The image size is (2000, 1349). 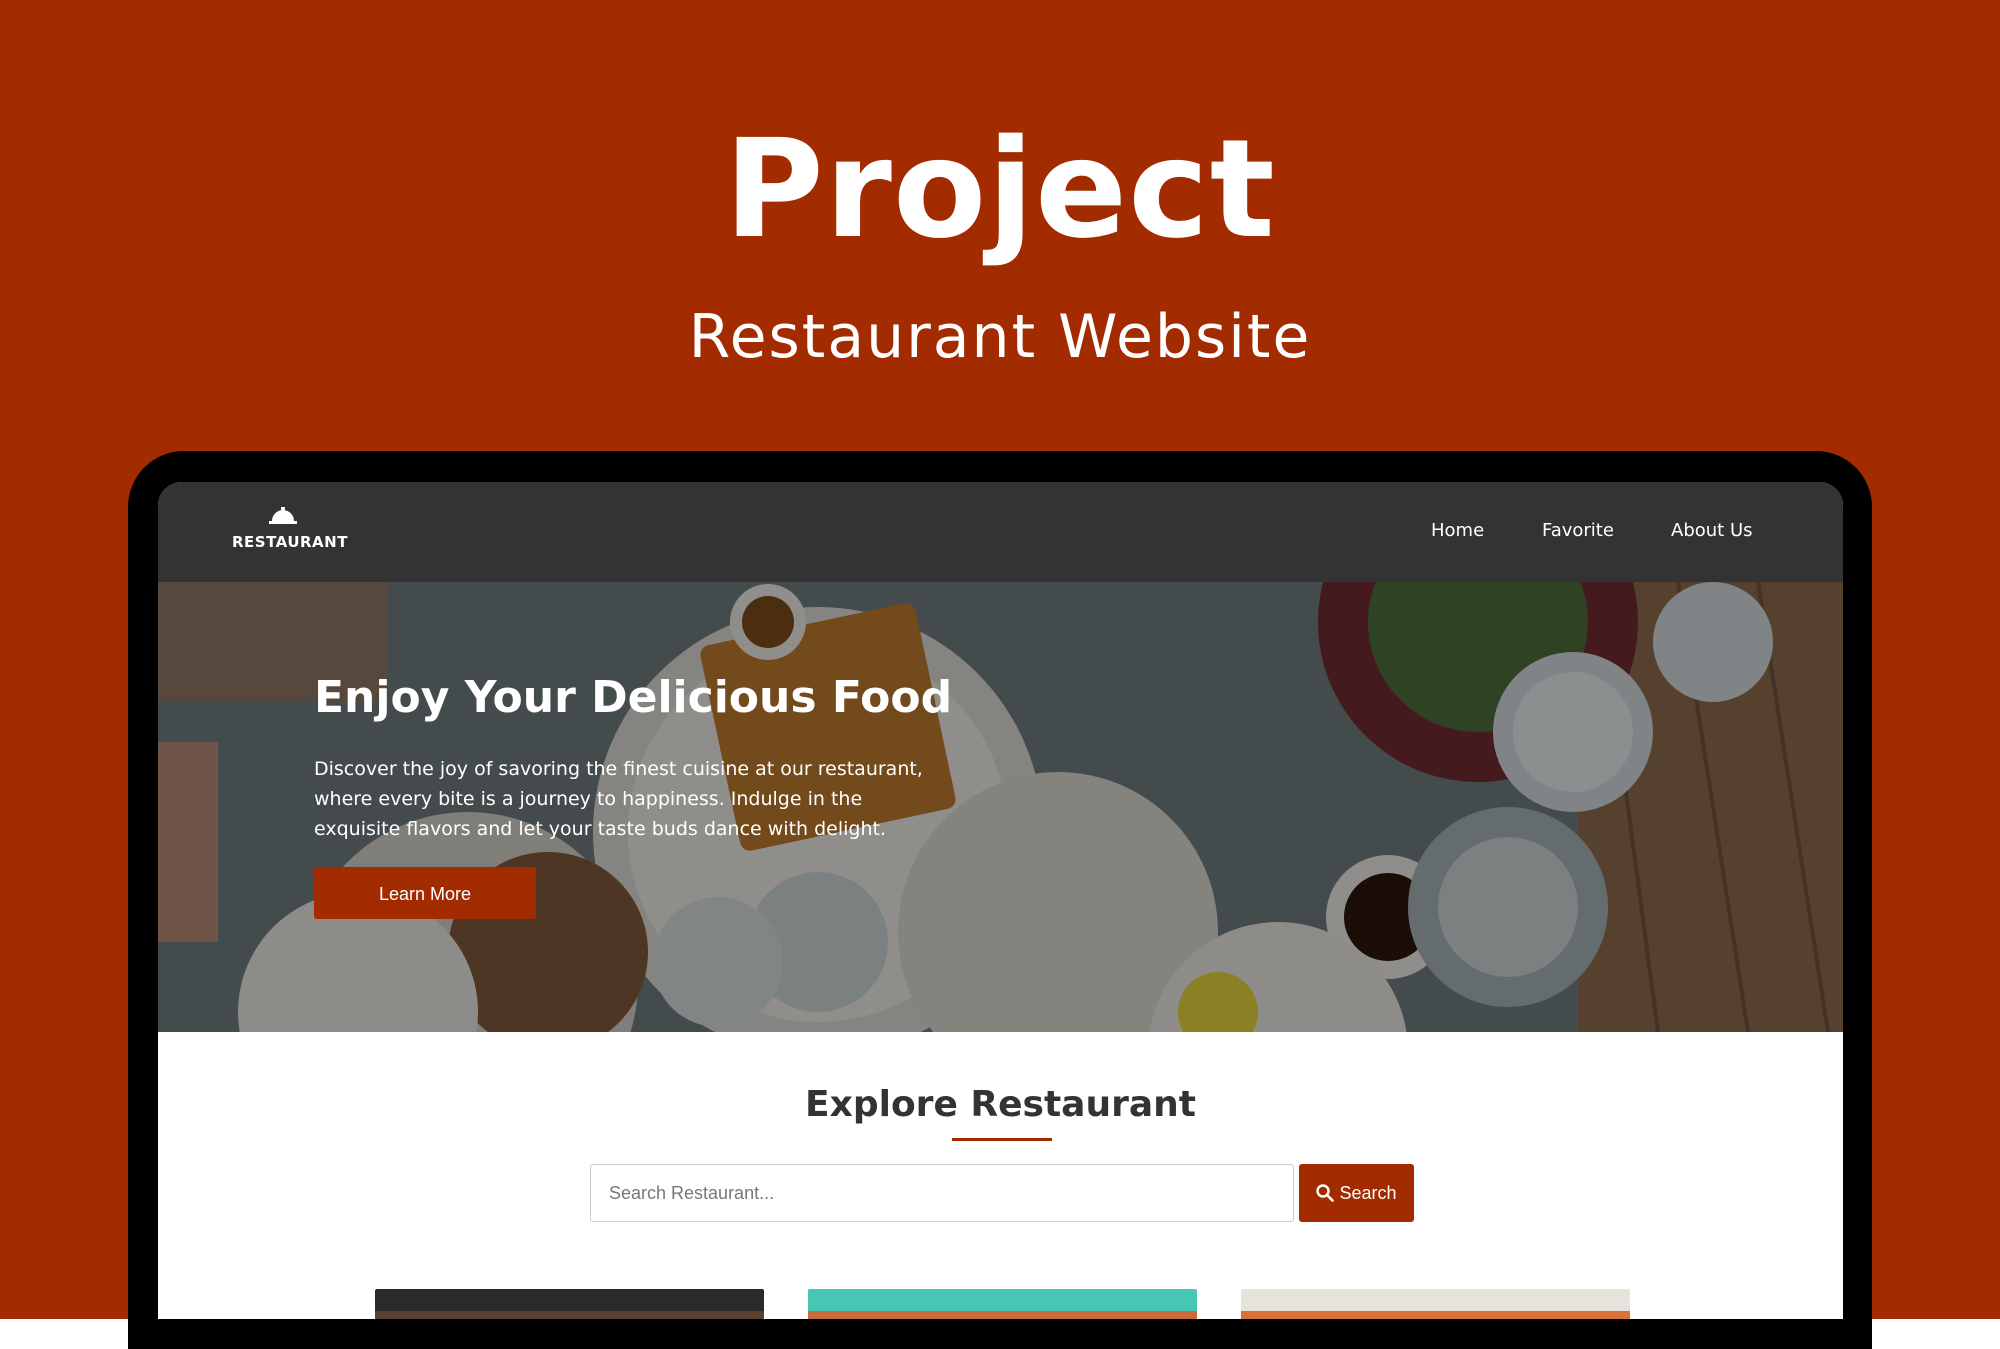 I want to click on explore-title: Explore Restaurant, so click(x=1000, y=1104).